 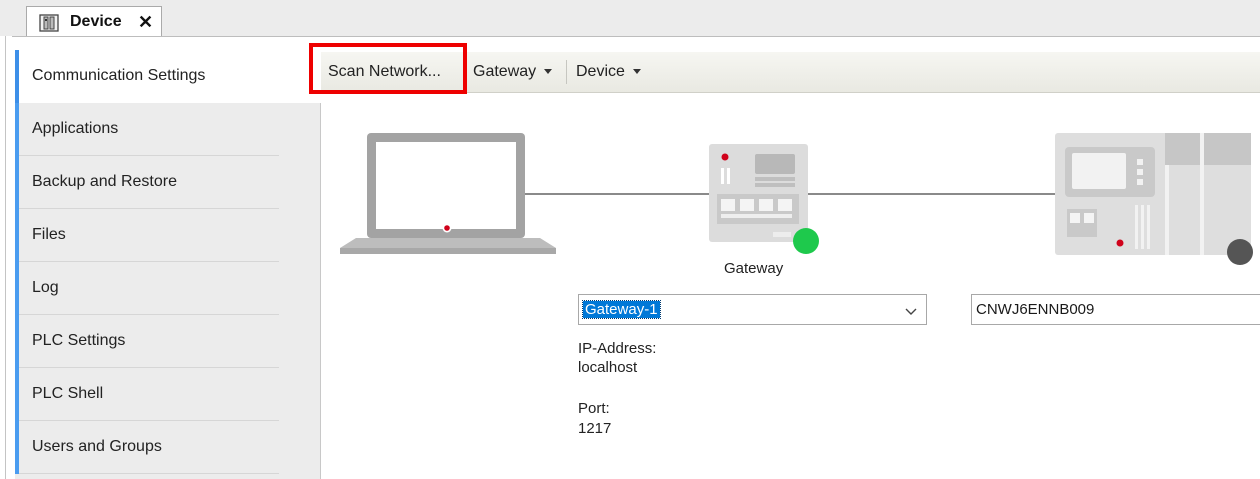 I want to click on port-value: 1217, so click(x=595, y=428).